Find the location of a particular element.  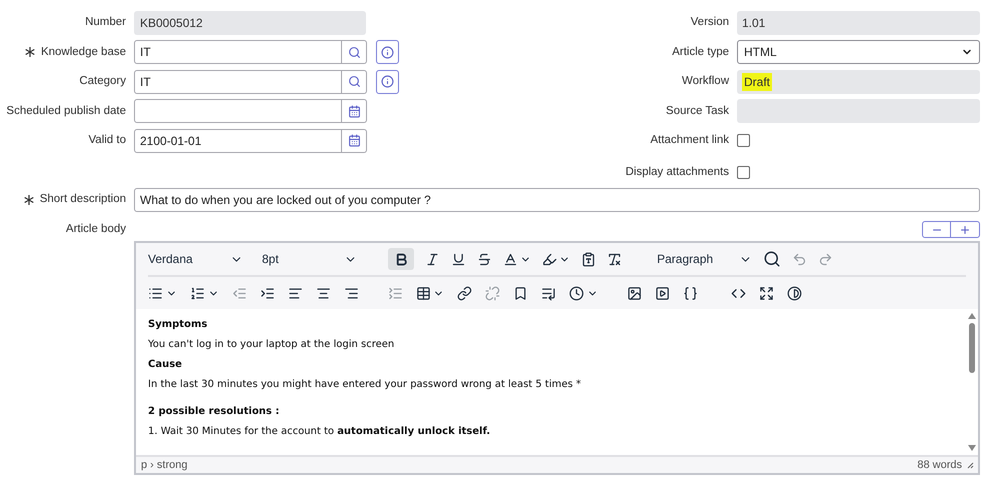

contrast-icon is located at coordinates (794, 293).